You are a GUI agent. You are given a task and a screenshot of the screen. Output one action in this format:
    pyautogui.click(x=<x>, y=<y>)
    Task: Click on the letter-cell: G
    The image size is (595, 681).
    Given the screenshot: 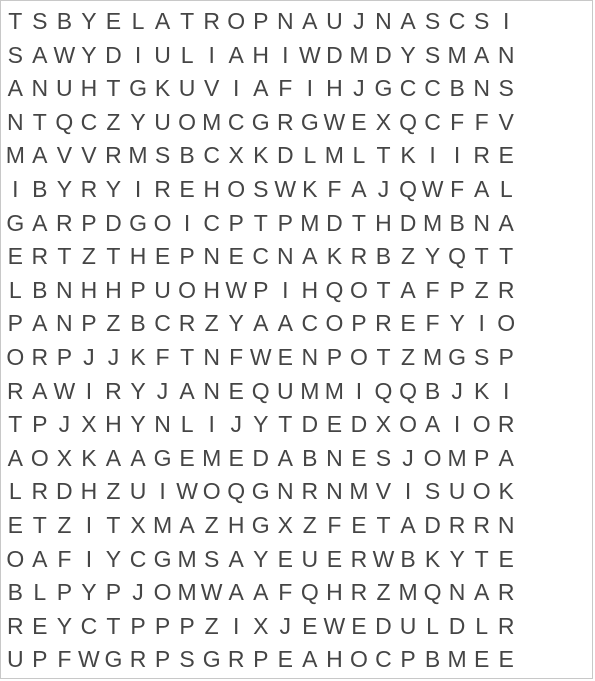 What is the action you would take?
    pyautogui.click(x=15, y=224)
    